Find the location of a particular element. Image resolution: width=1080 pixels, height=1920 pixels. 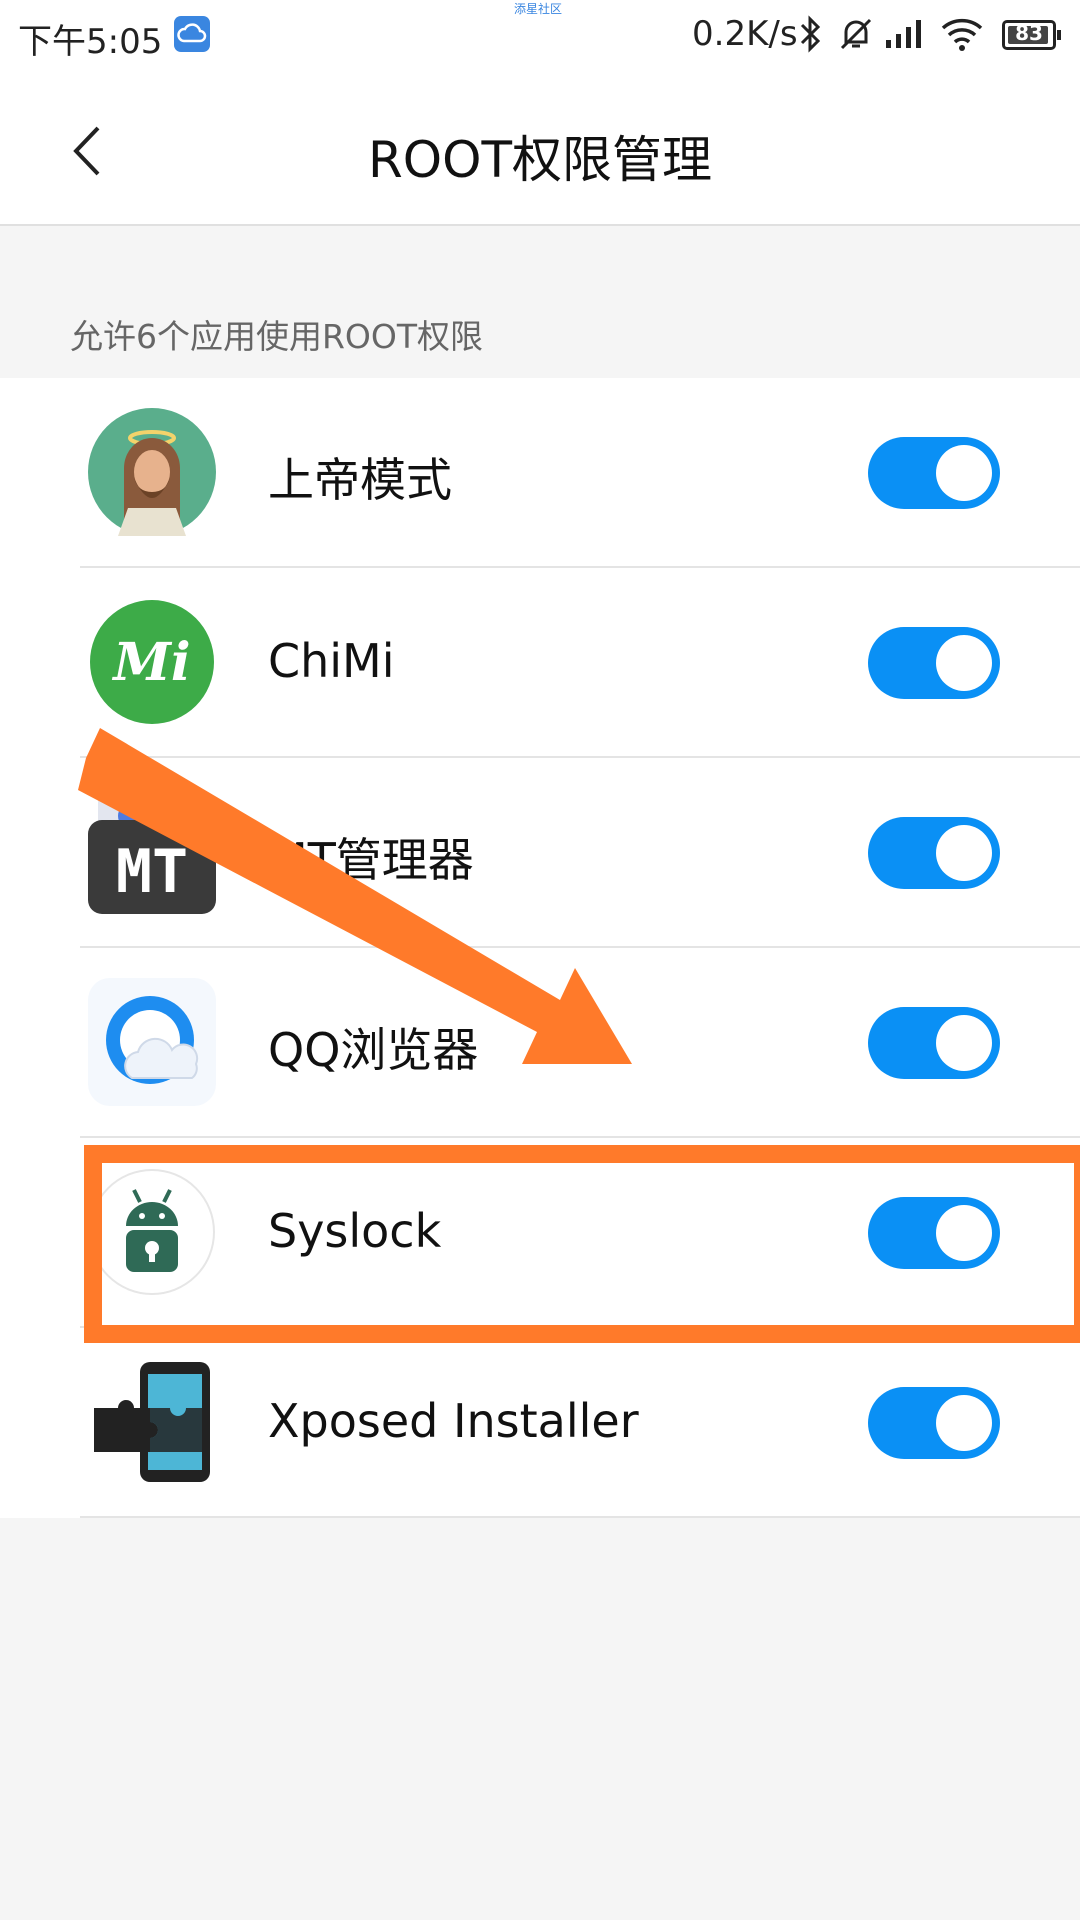

chimi-icon: Mi is located at coordinates (152, 662).